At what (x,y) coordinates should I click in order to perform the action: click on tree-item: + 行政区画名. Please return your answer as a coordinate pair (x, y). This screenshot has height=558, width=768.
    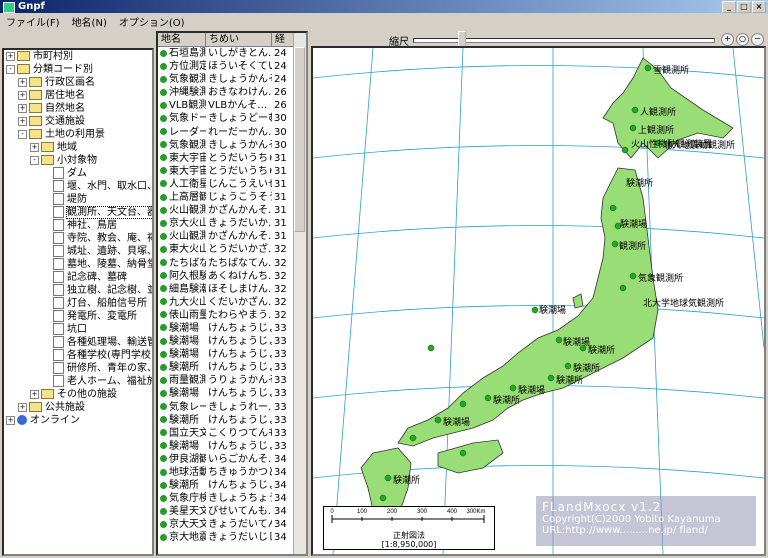
    Looking at the image, I should click on (78, 82).